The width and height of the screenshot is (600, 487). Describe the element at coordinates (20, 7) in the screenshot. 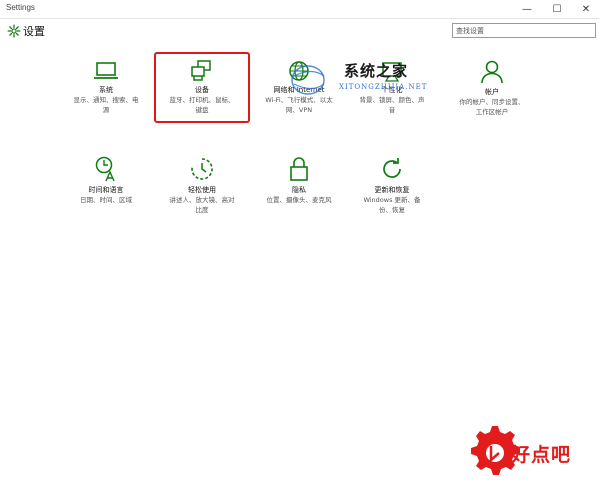

I see `window-title: Settings` at that location.